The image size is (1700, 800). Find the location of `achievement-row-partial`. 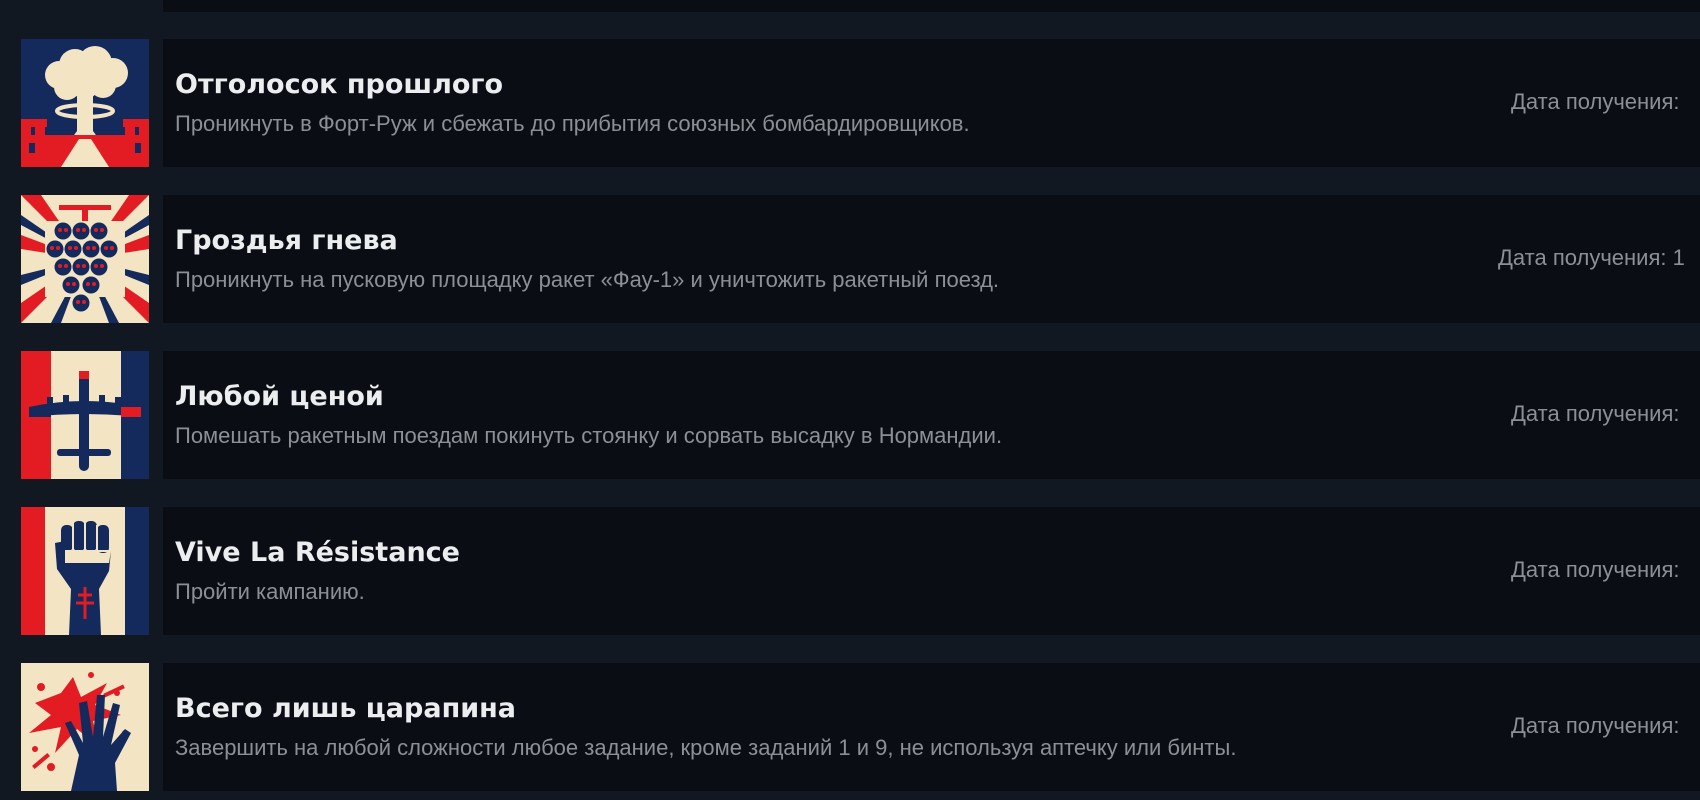

achievement-row-partial is located at coordinates (850, 6).